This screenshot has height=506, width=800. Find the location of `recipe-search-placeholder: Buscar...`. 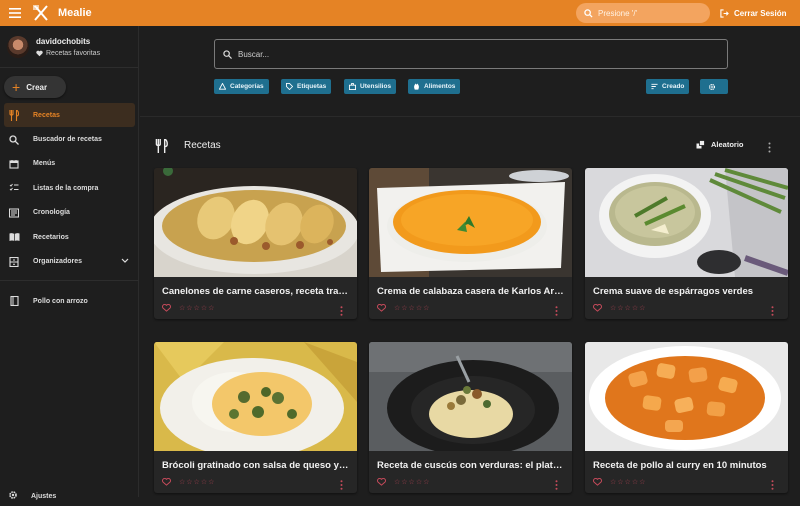

recipe-search-placeholder: Buscar... is located at coordinates (254, 54).